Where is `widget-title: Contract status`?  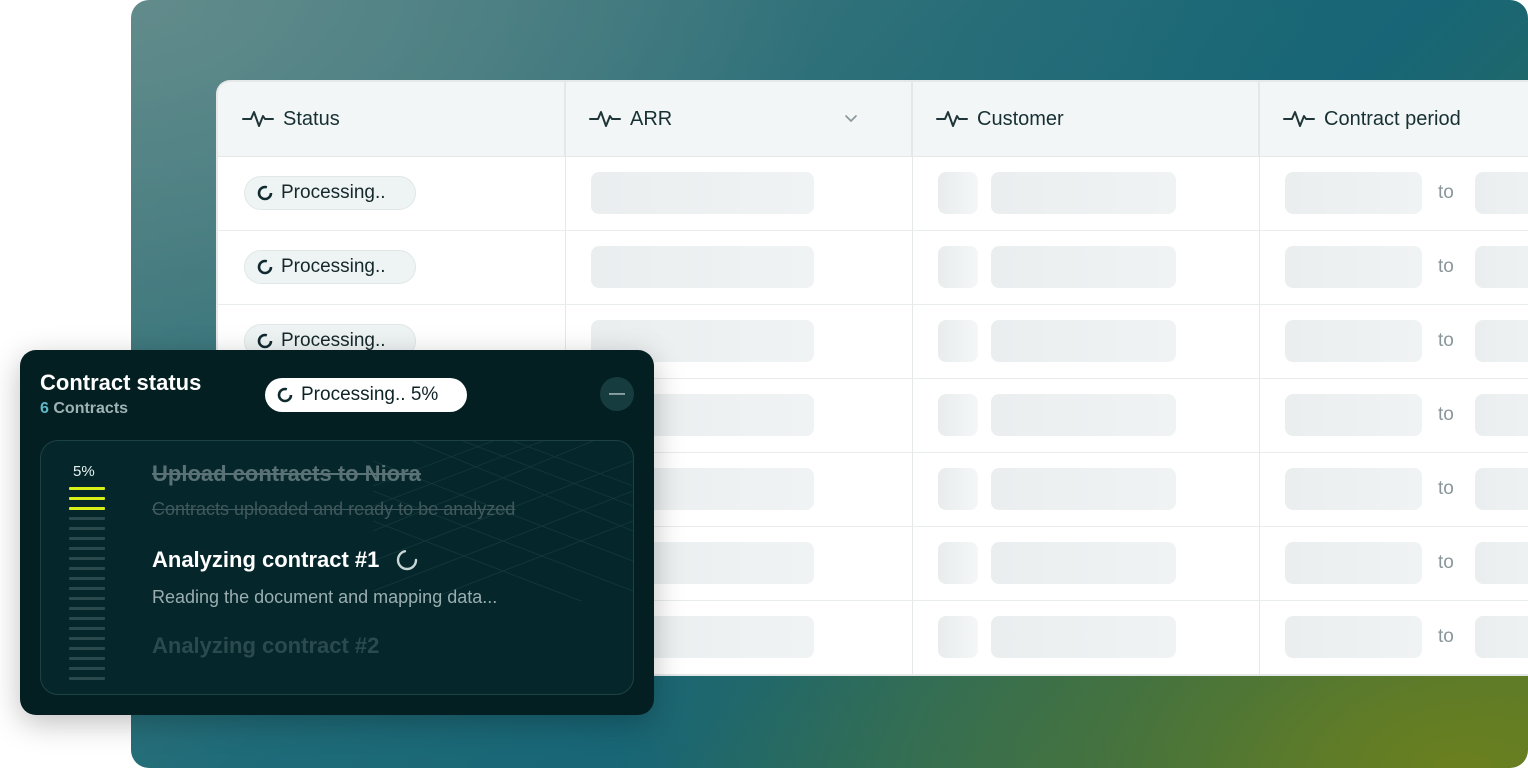
widget-title: Contract status is located at coordinates (121, 382).